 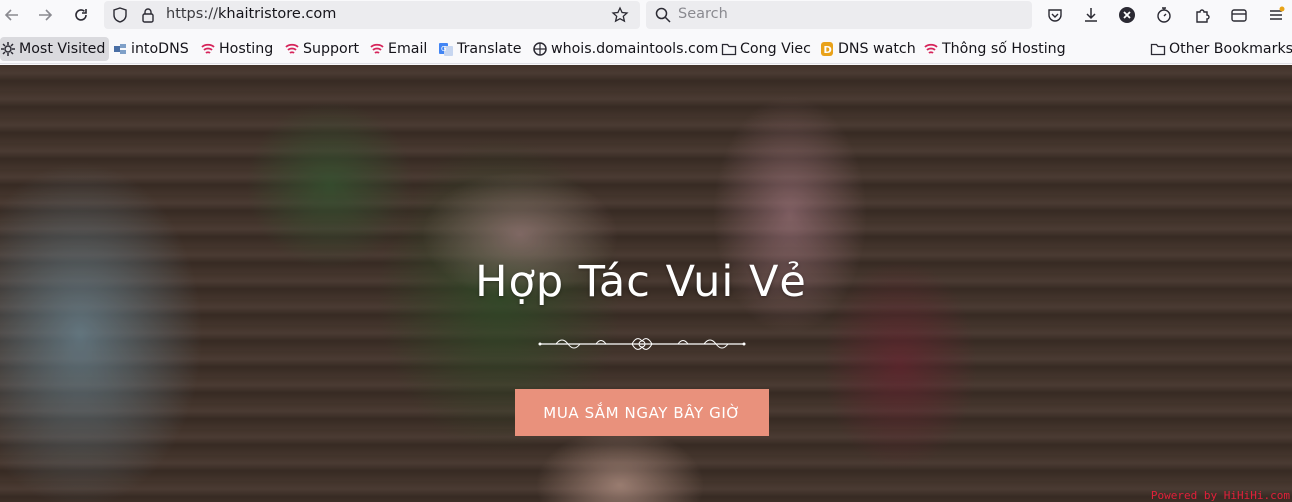 I want to click on bookmark-folder-cong-viec: Cong Viec, so click(x=766, y=49).